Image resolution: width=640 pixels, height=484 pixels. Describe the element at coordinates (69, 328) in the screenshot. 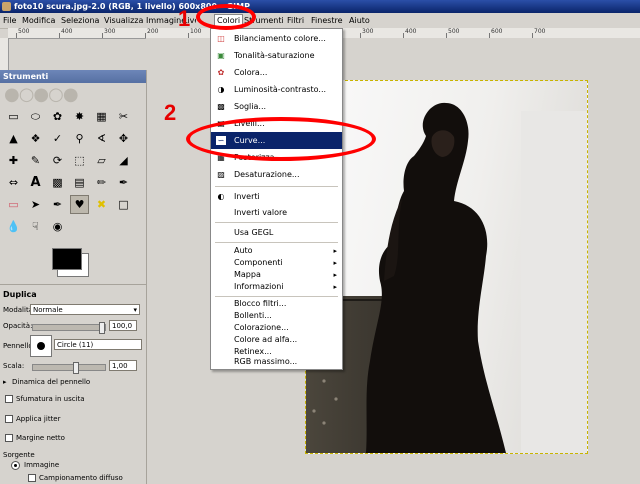

I see `opacity-slider` at that location.